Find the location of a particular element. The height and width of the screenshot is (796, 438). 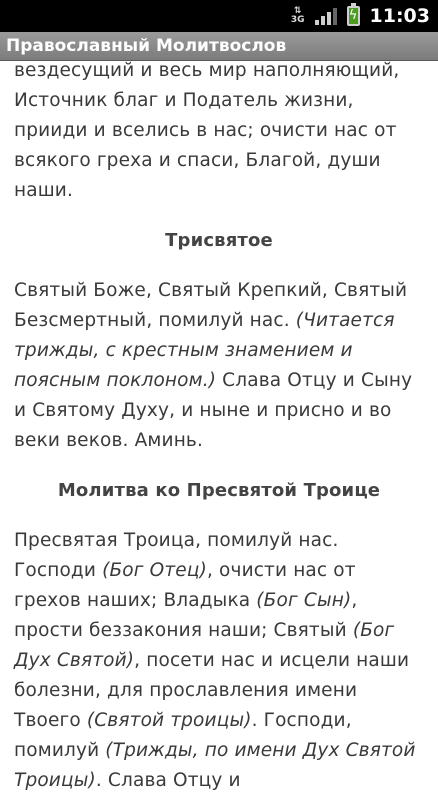

network-3g-icon: ⇅ 3G is located at coordinates (297, 15).